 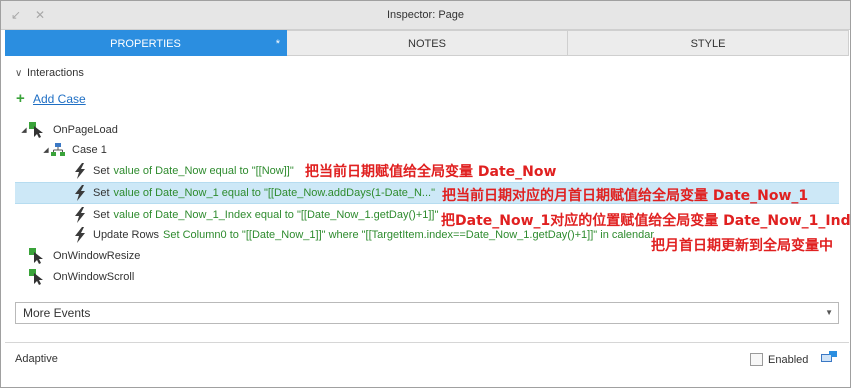 I want to click on event-label: OnWindowScroll, so click(x=94, y=277).